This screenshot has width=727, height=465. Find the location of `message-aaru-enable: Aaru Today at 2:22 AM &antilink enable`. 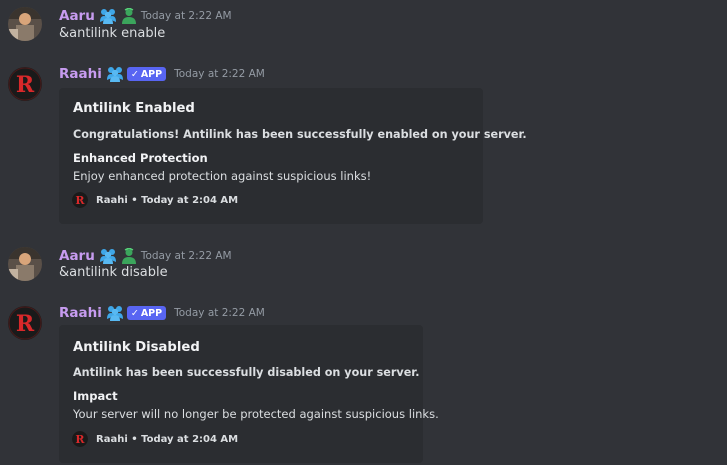

message-aaru-enable: Aaru Today at 2:22 AM &antilink enable is located at coordinates (363, 25).